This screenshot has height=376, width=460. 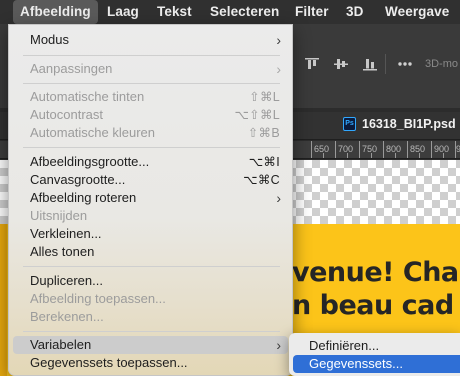 I want to click on menu-item-label: Variabelen, so click(x=61, y=344).